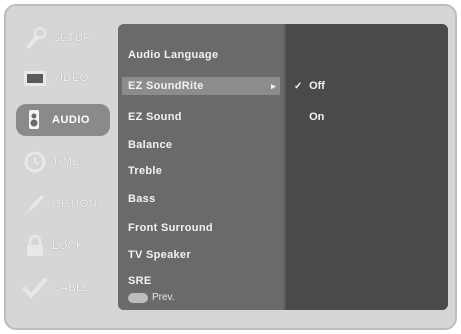 The image size is (461, 334). Describe the element at coordinates (298, 86) in the screenshot. I see `checkmark-icon: ✓` at that location.